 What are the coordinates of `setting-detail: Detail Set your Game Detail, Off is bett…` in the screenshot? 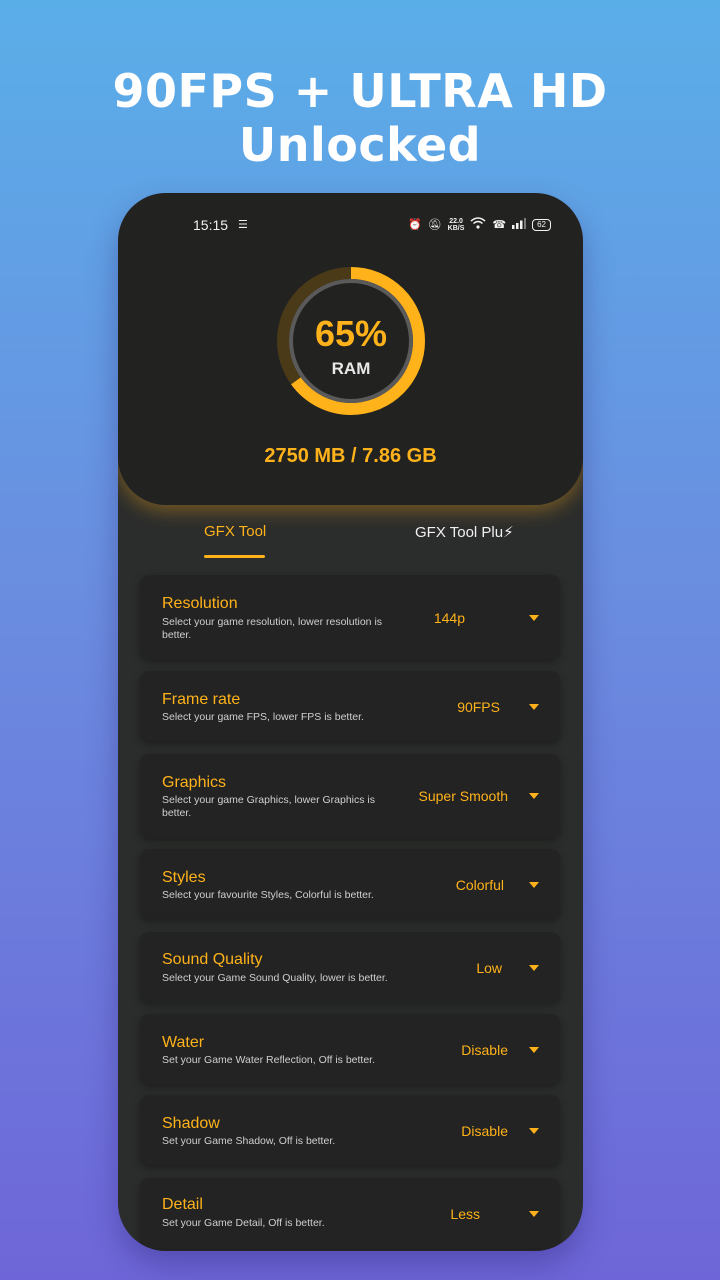 It's located at (350, 1213).